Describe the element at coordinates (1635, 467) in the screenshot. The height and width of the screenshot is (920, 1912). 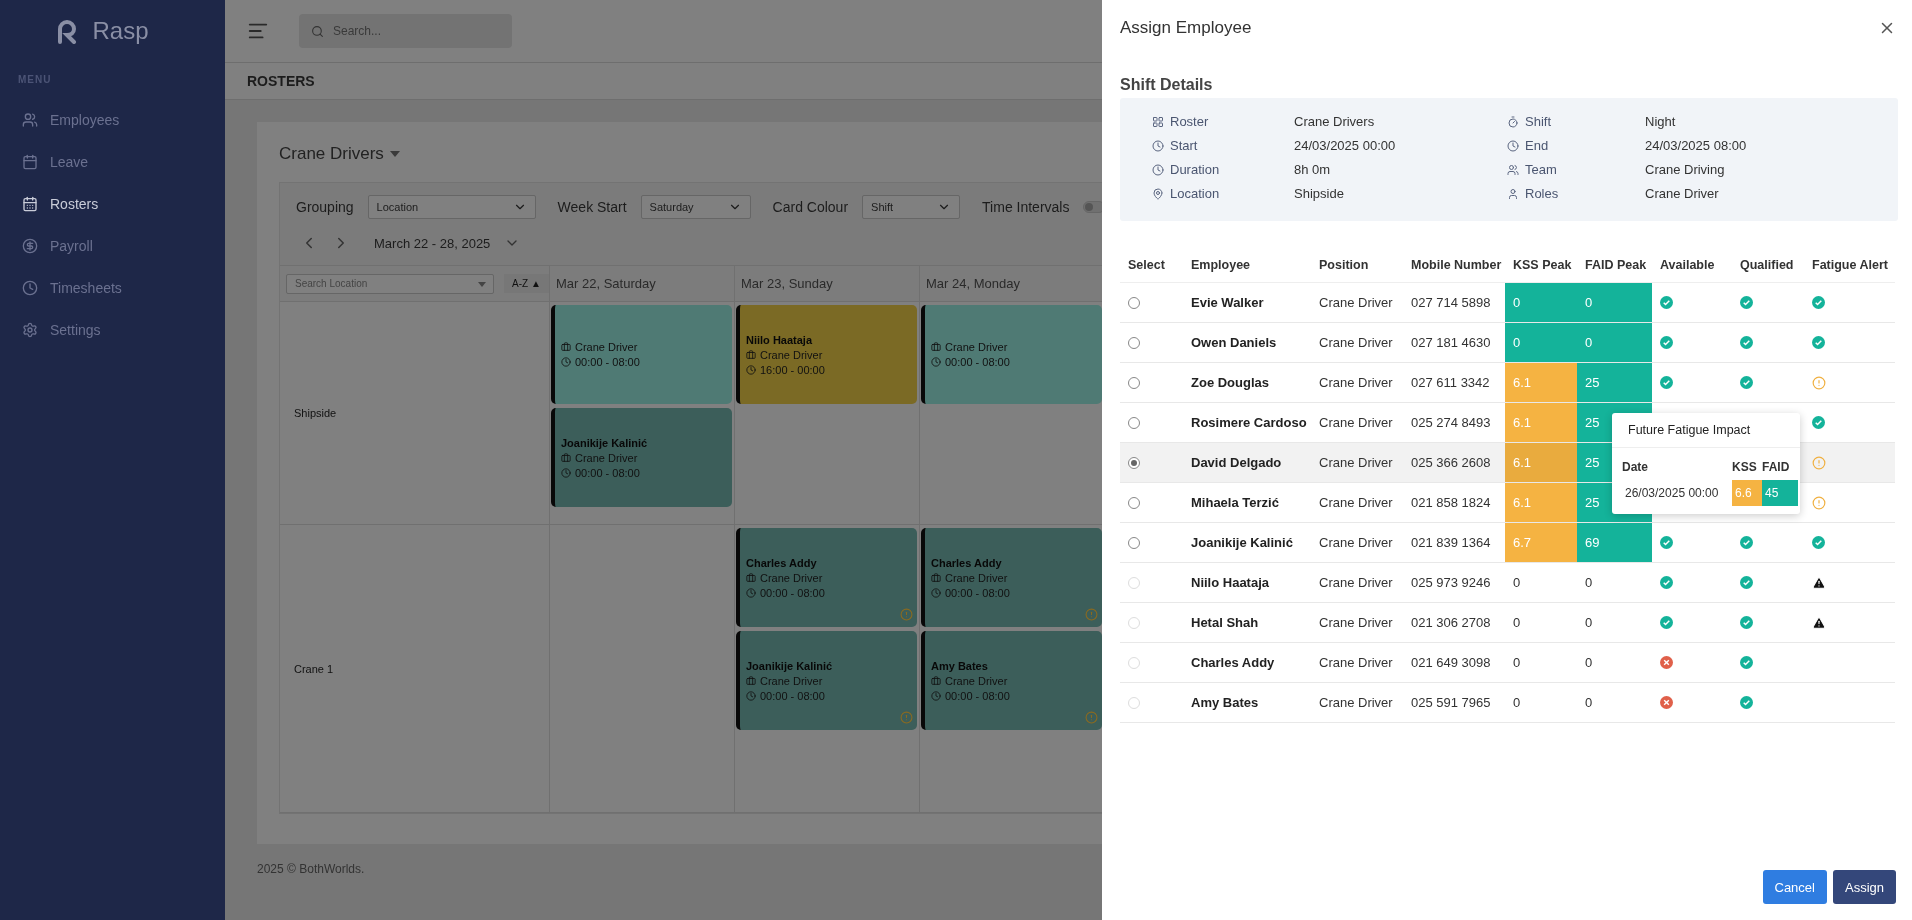
I see `popover-column-header: Date` at that location.